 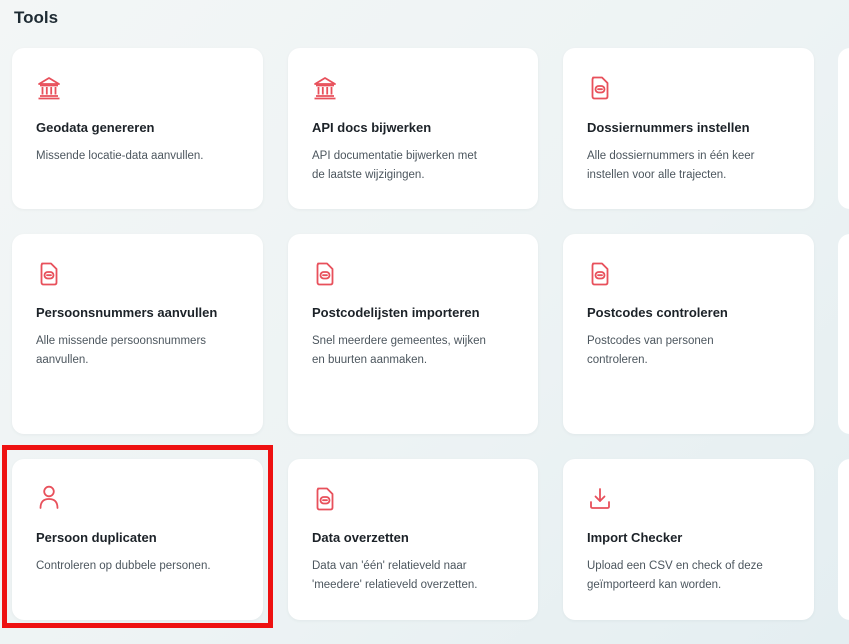 What do you see at coordinates (49, 497) in the screenshot?
I see `person-icon` at bounding box center [49, 497].